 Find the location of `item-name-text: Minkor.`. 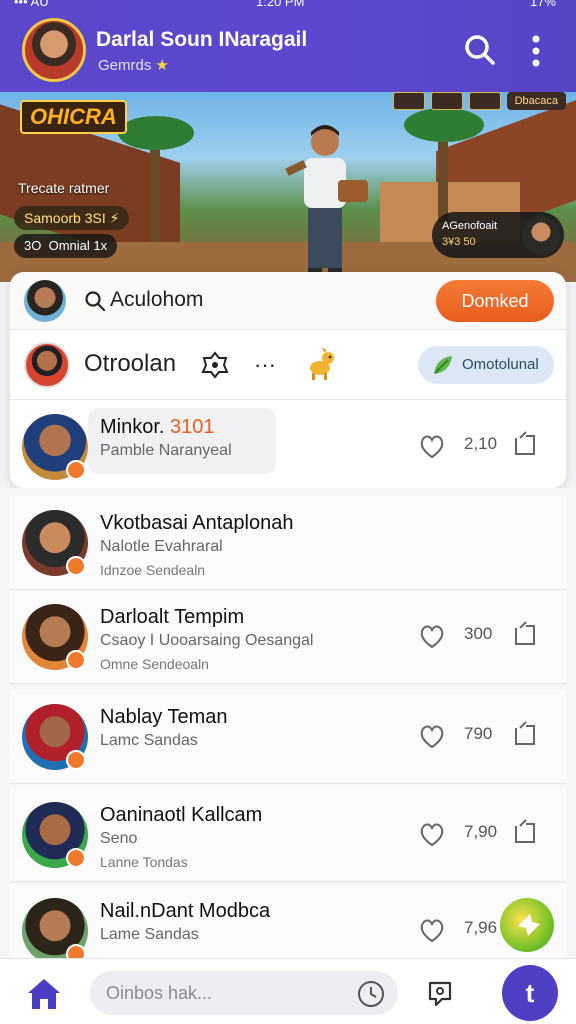

item-name-text: Minkor. is located at coordinates (132, 427).